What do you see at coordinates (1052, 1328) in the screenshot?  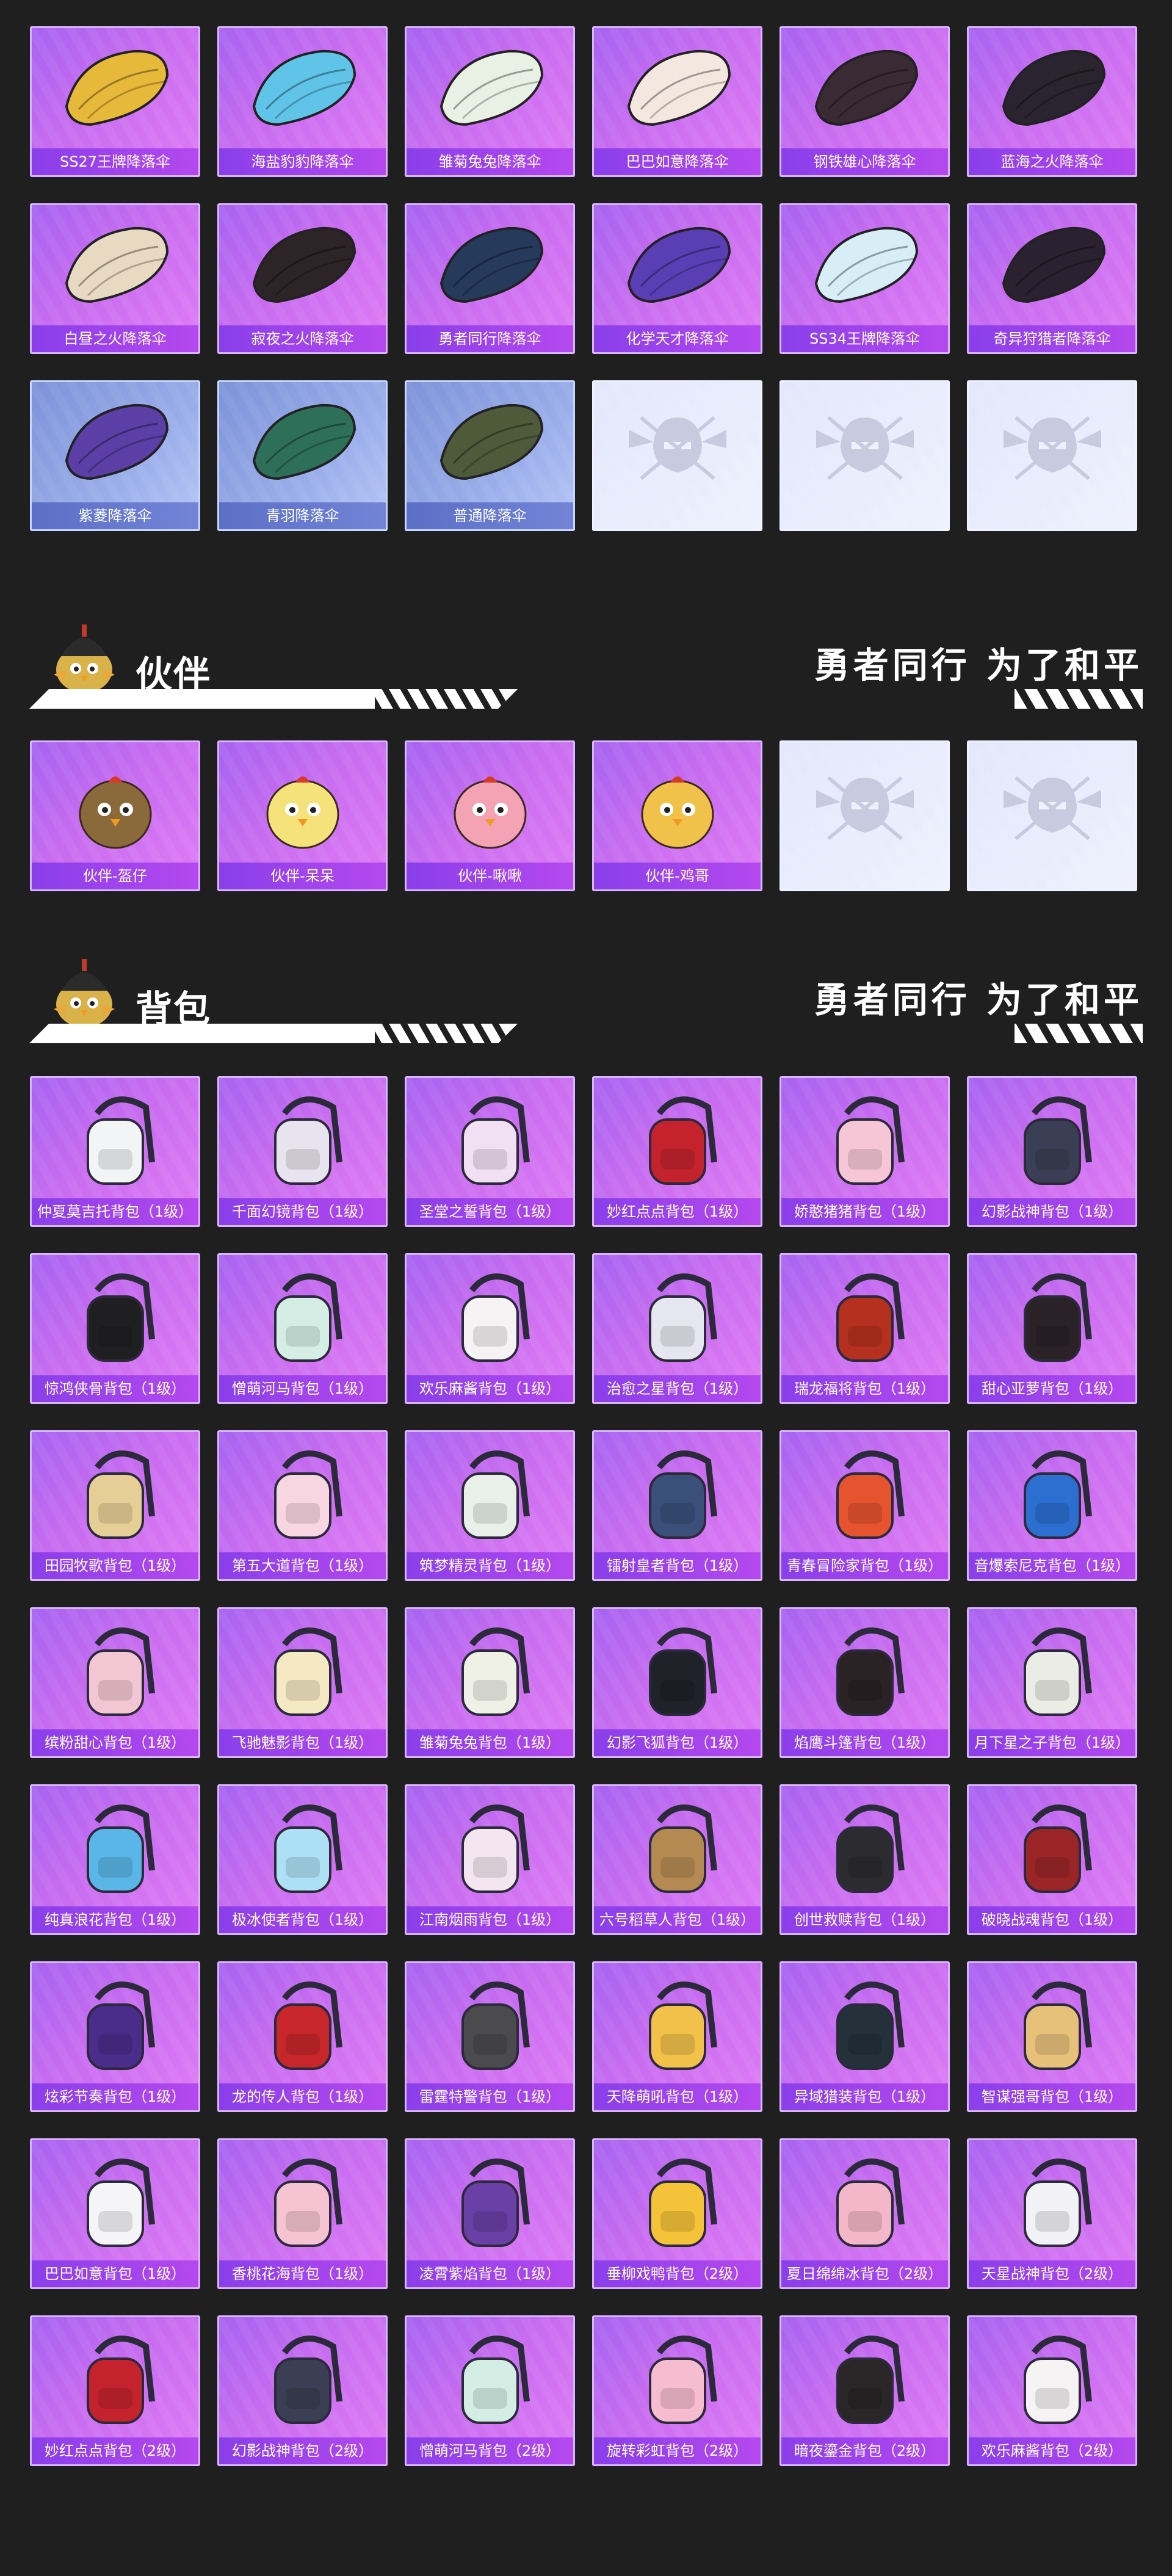 I see `backpack-card: 甜心亚萝背包（1级）` at bounding box center [1052, 1328].